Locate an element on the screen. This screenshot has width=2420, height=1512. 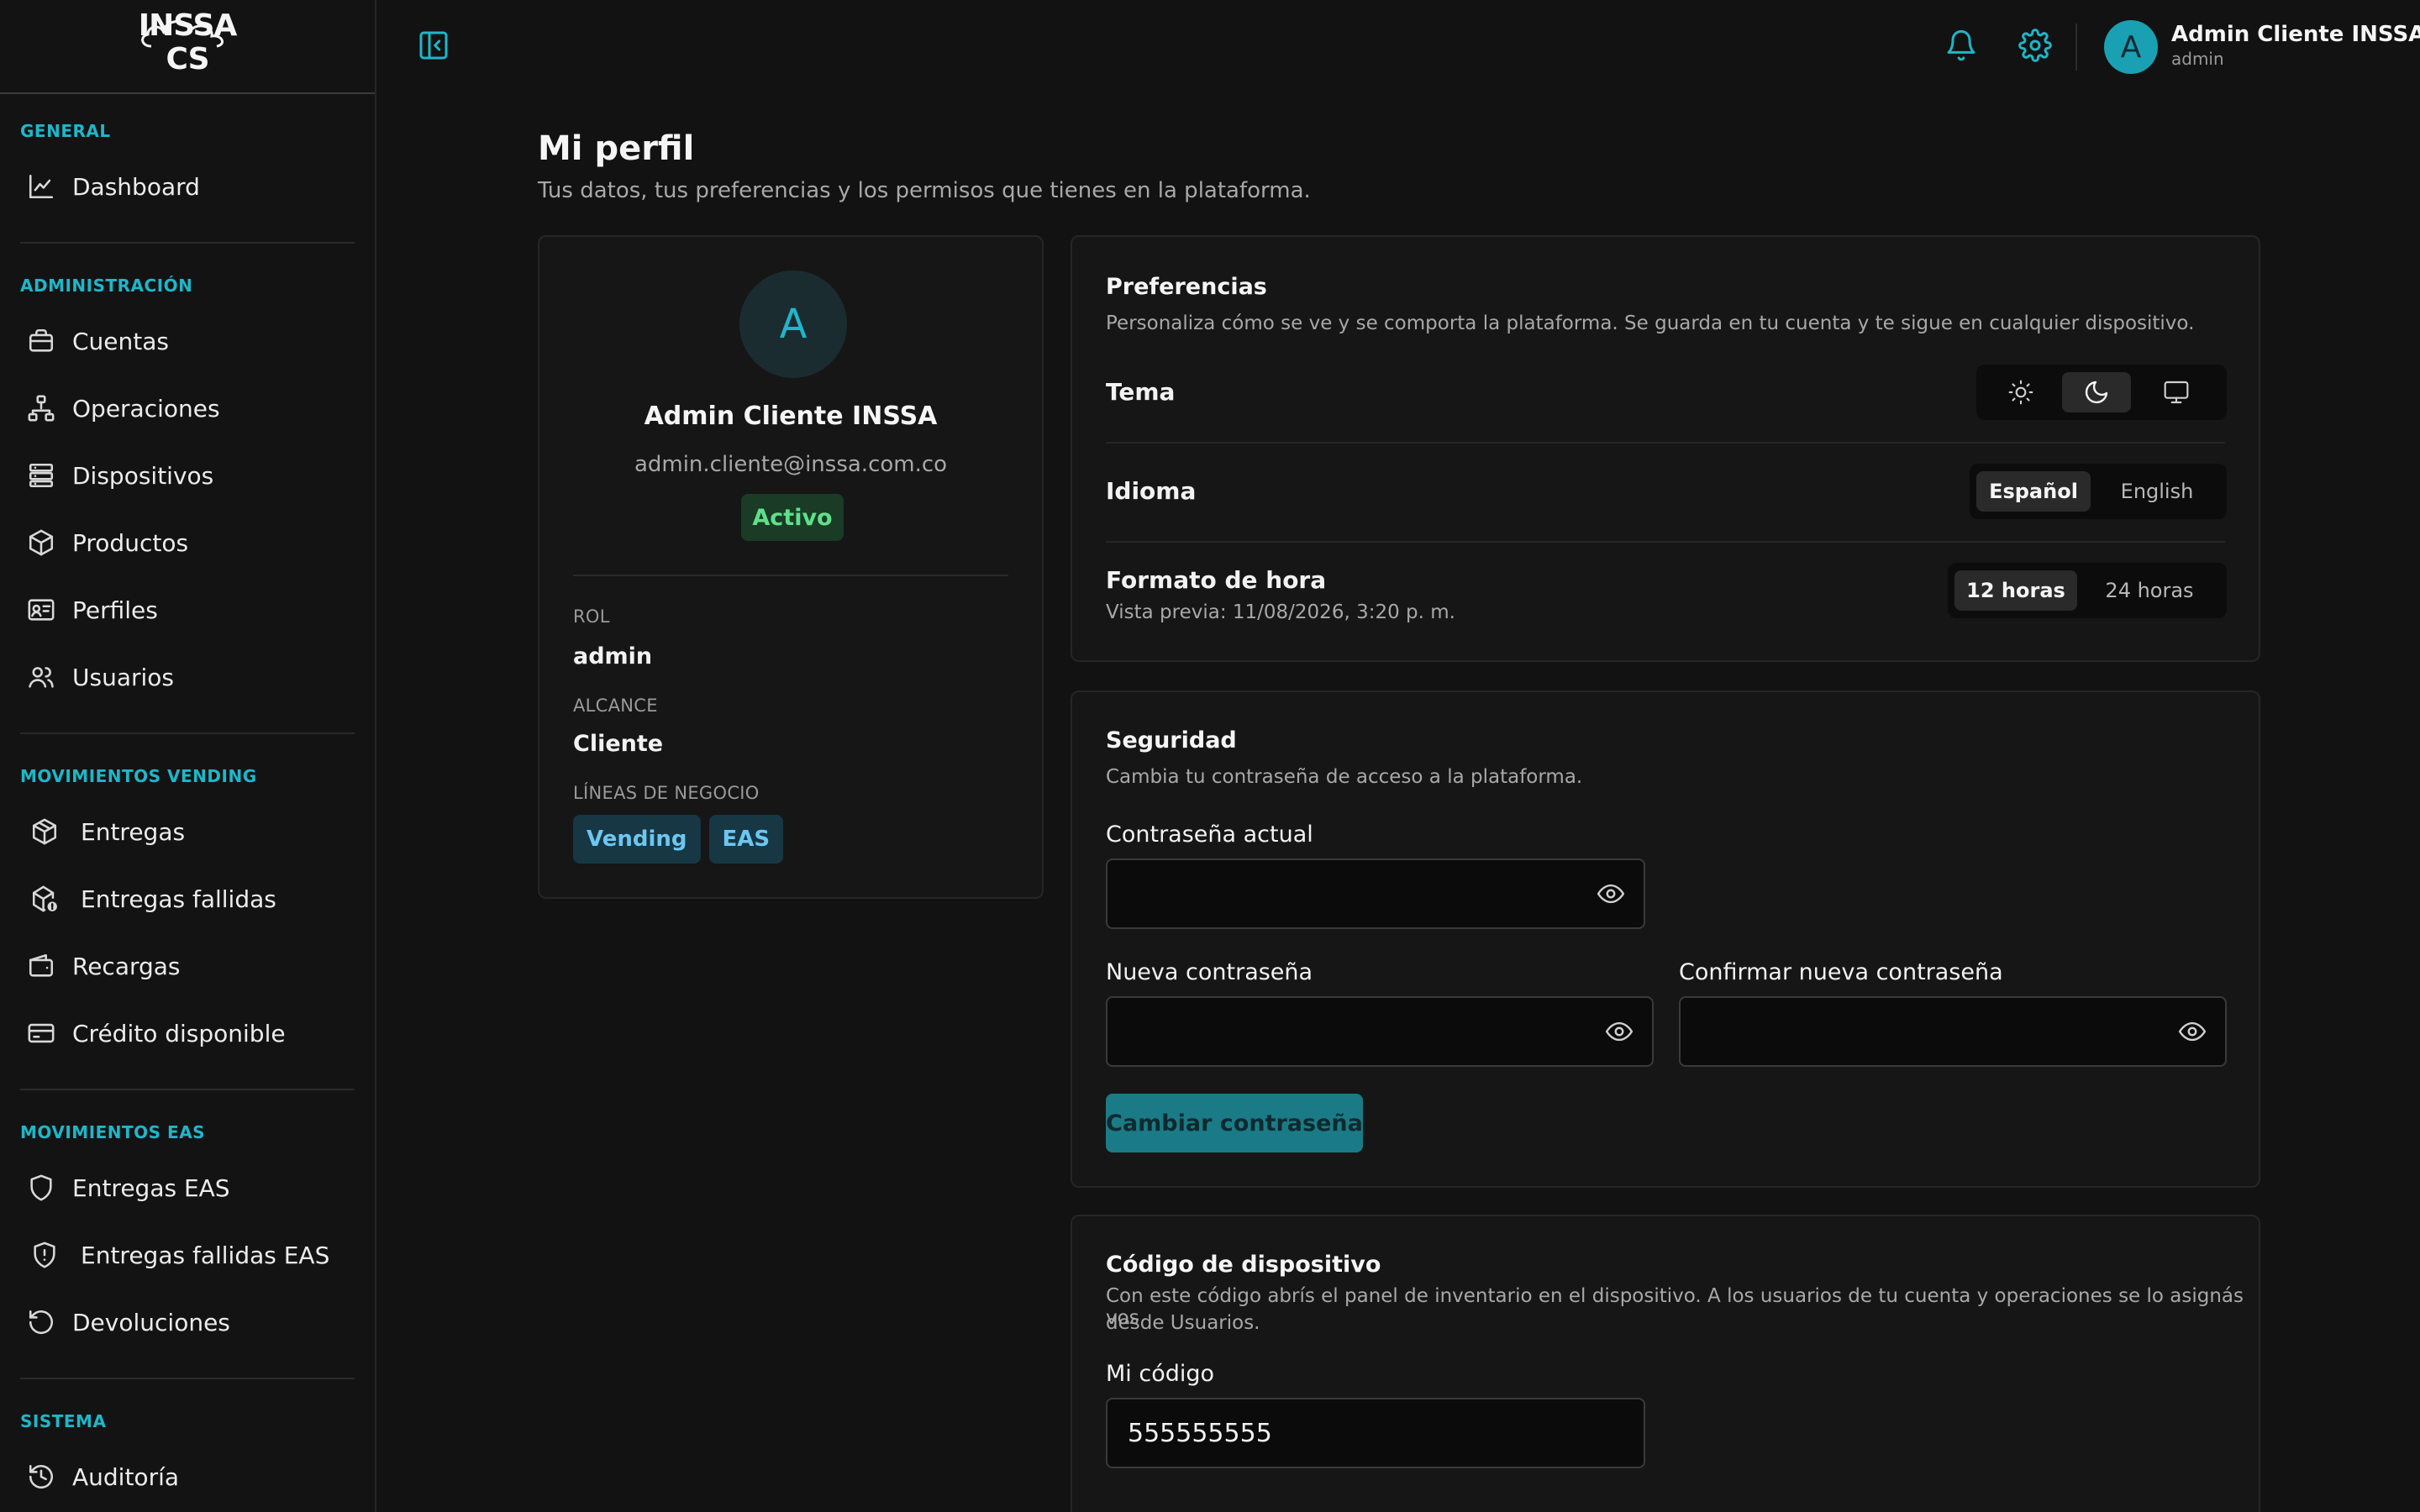
language-option-es: Español is located at coordinates (2034, 491).